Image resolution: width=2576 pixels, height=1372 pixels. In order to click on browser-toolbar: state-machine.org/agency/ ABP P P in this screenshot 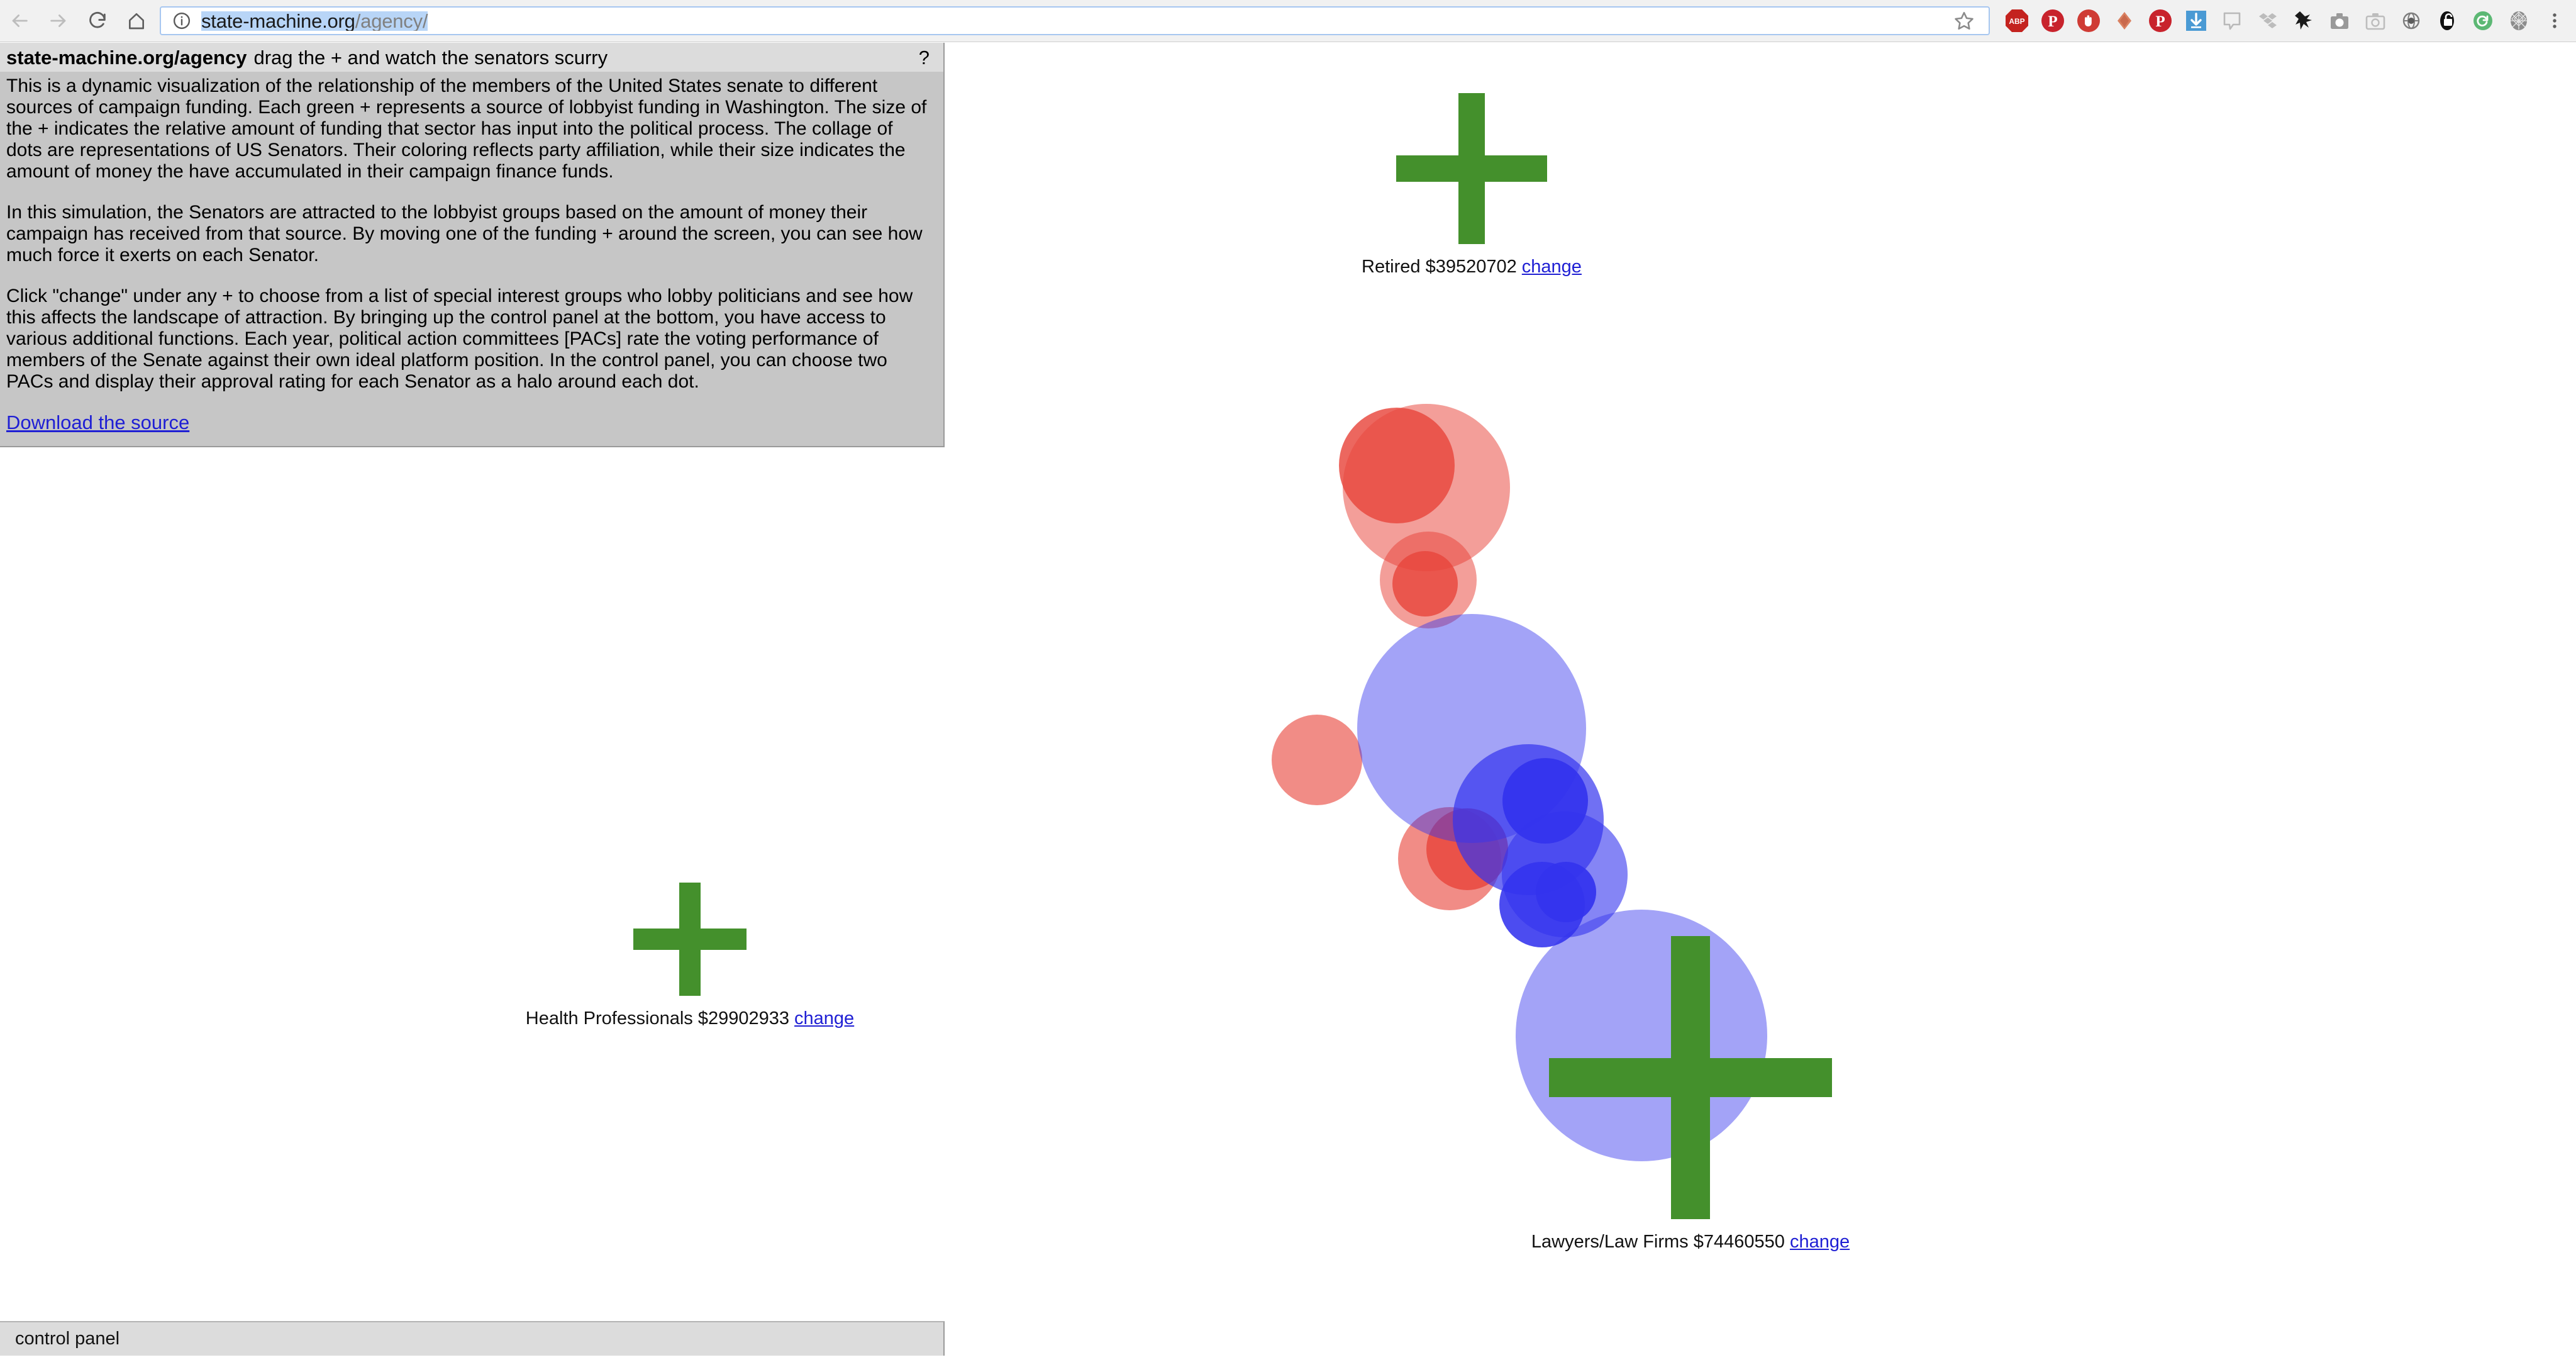, I will do `click(1288, 21)`.